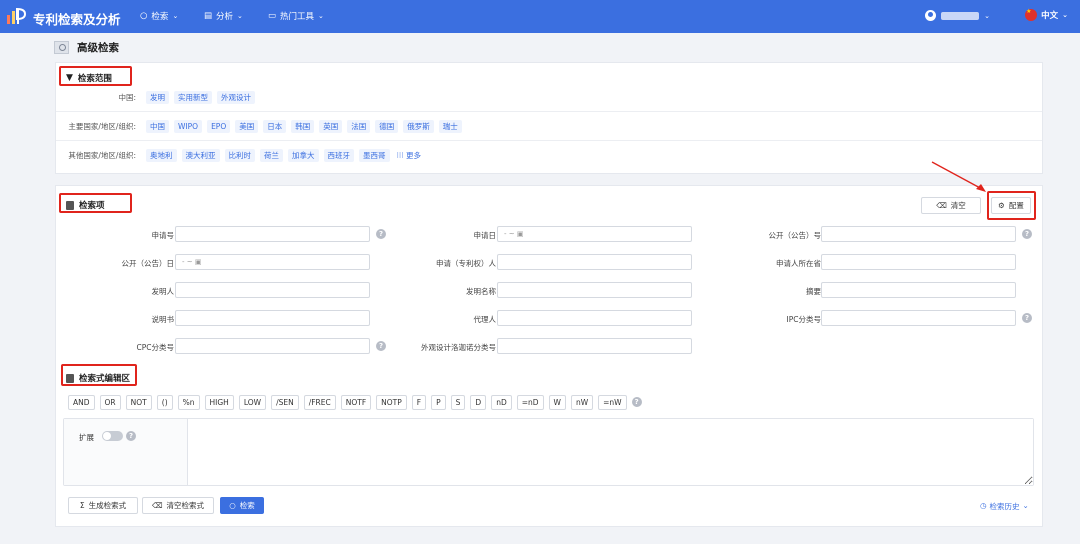  Describe the element at coordinates (112, 436) in the screenshot. I see `expand-toggle` at that location.